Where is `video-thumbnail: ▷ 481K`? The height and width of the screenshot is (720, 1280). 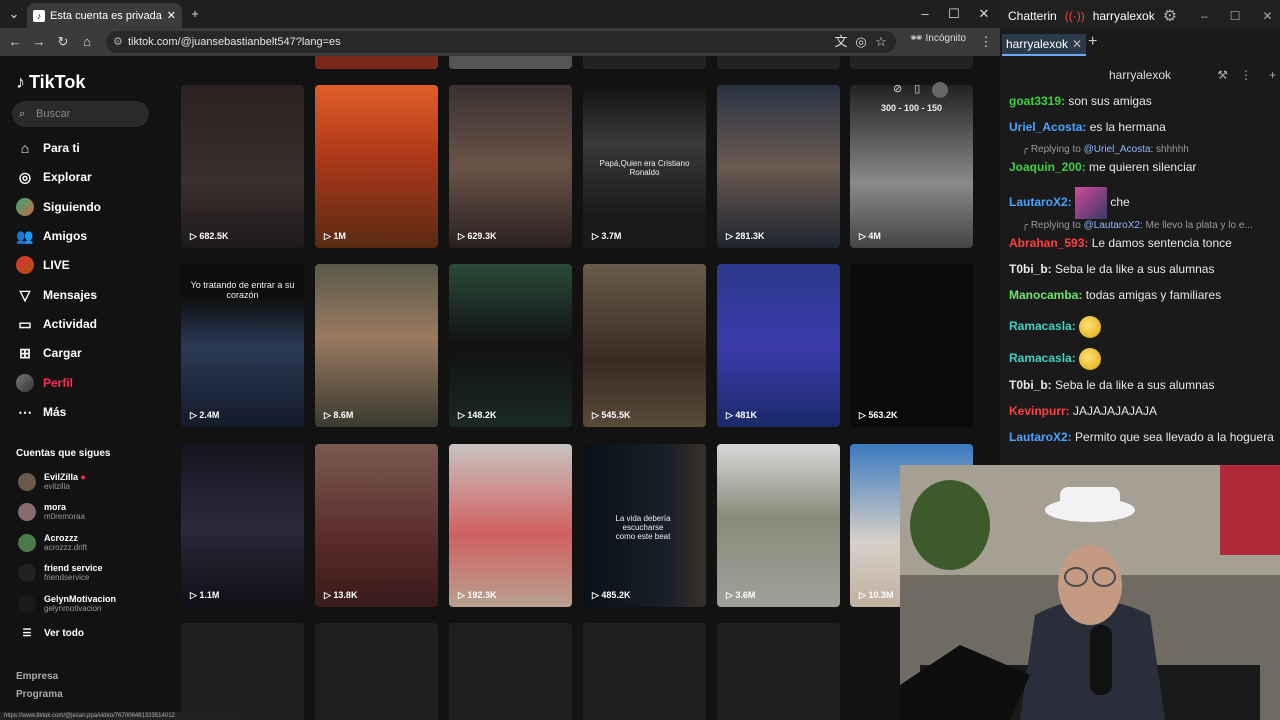 video-thumbnail: ▷ 481K is located at coordinates (778, 345).